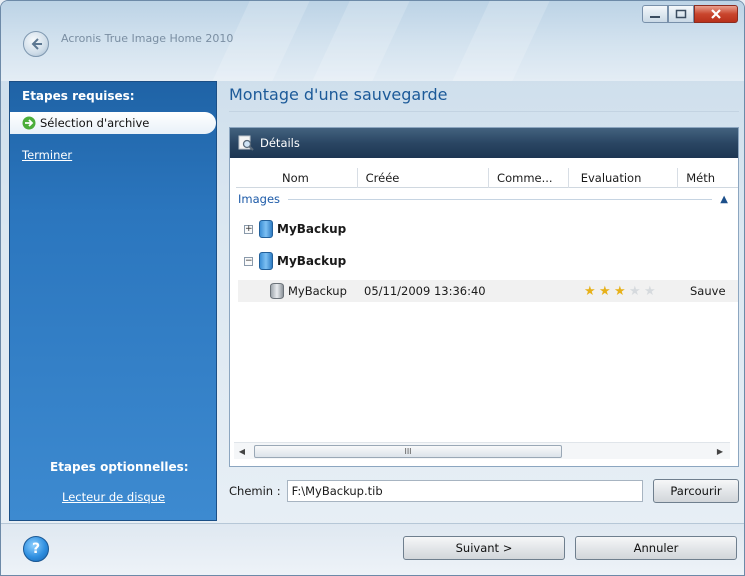 The width and height of the screenshot is (745, 576). I want to click on scroll-thumb: III, so click(408, 451).